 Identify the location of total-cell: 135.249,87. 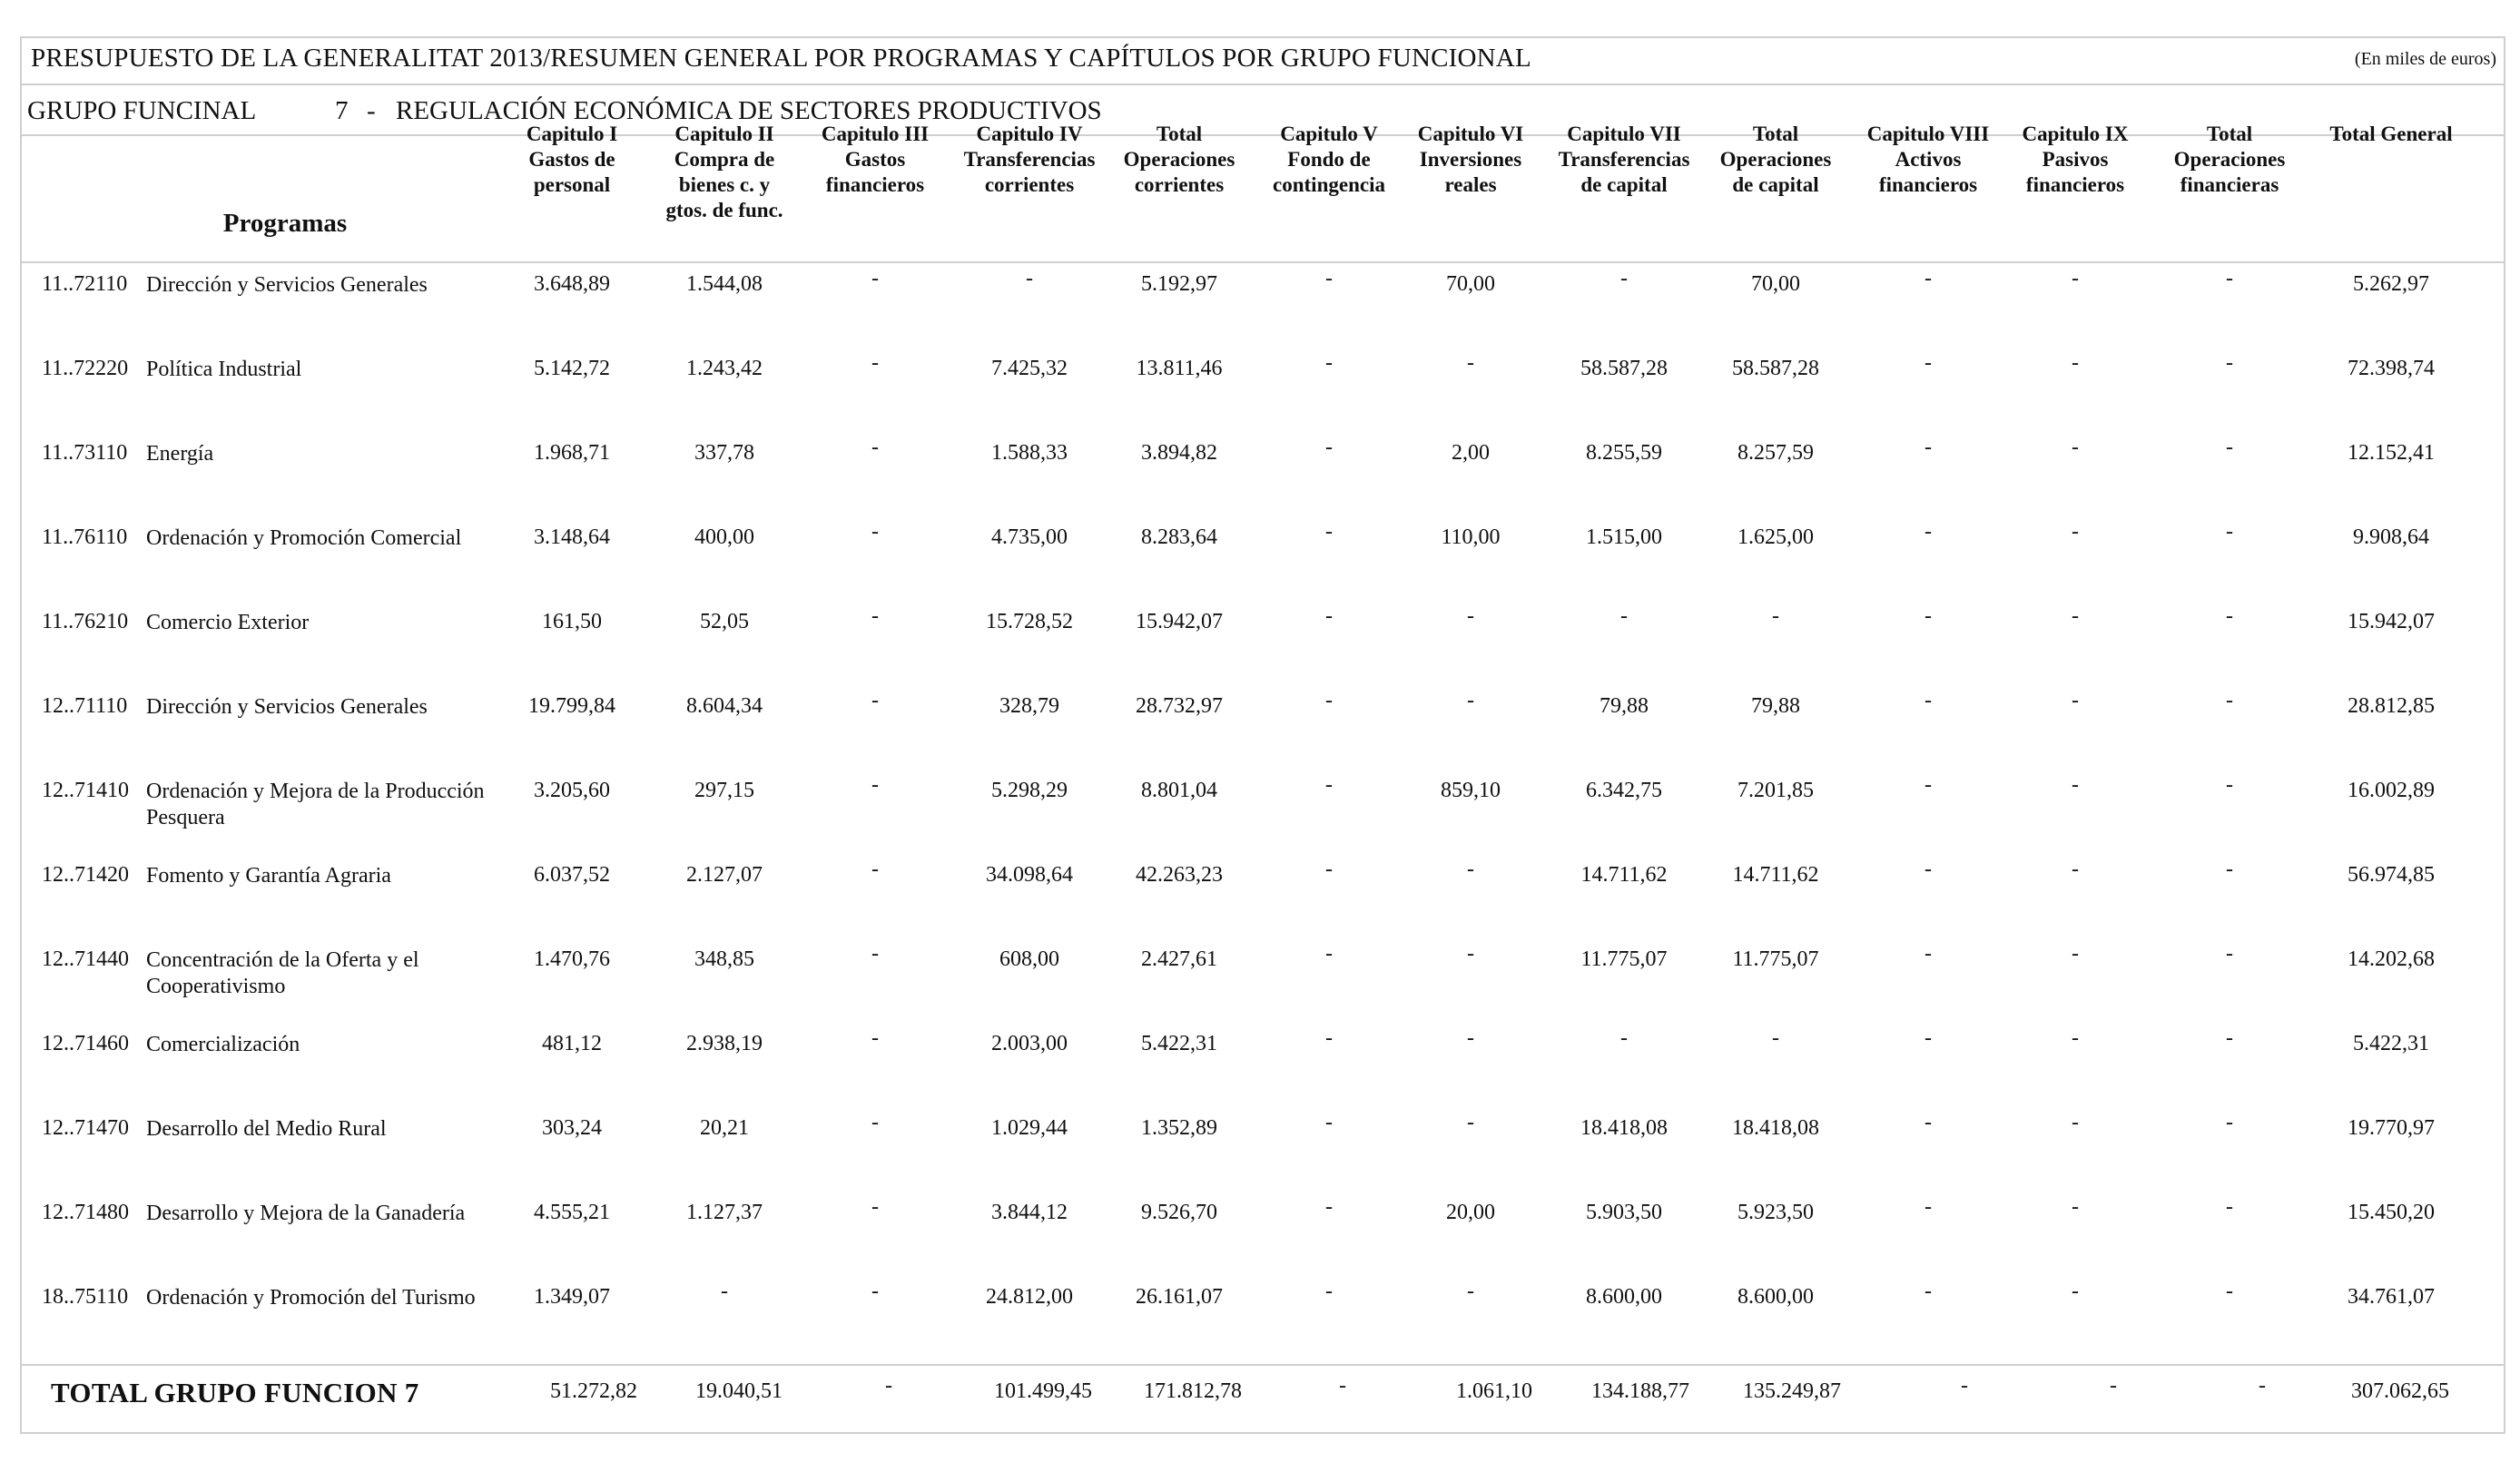
(1792, 1391).